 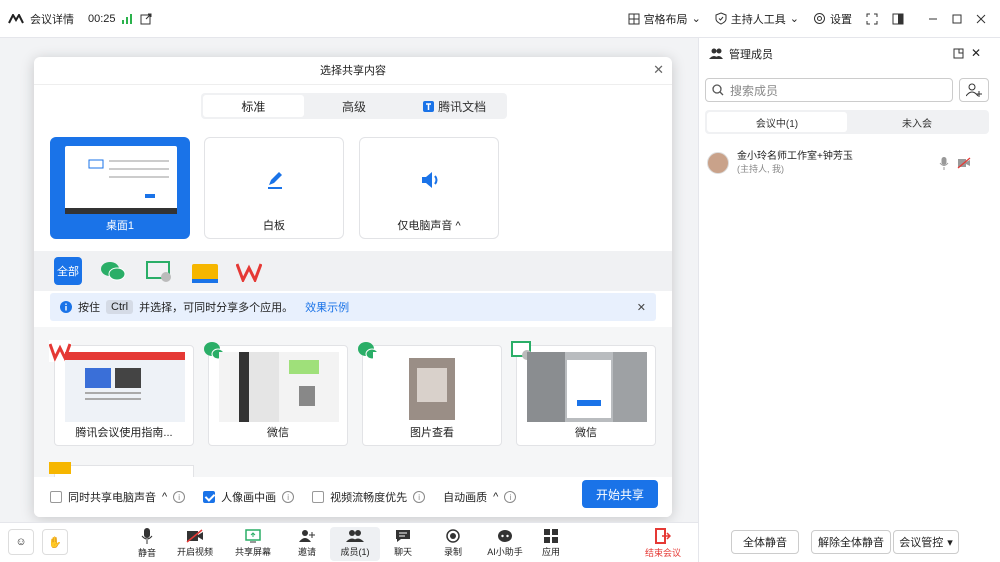 I want to click on settings-label: 设置, so click(x=841, y=19).